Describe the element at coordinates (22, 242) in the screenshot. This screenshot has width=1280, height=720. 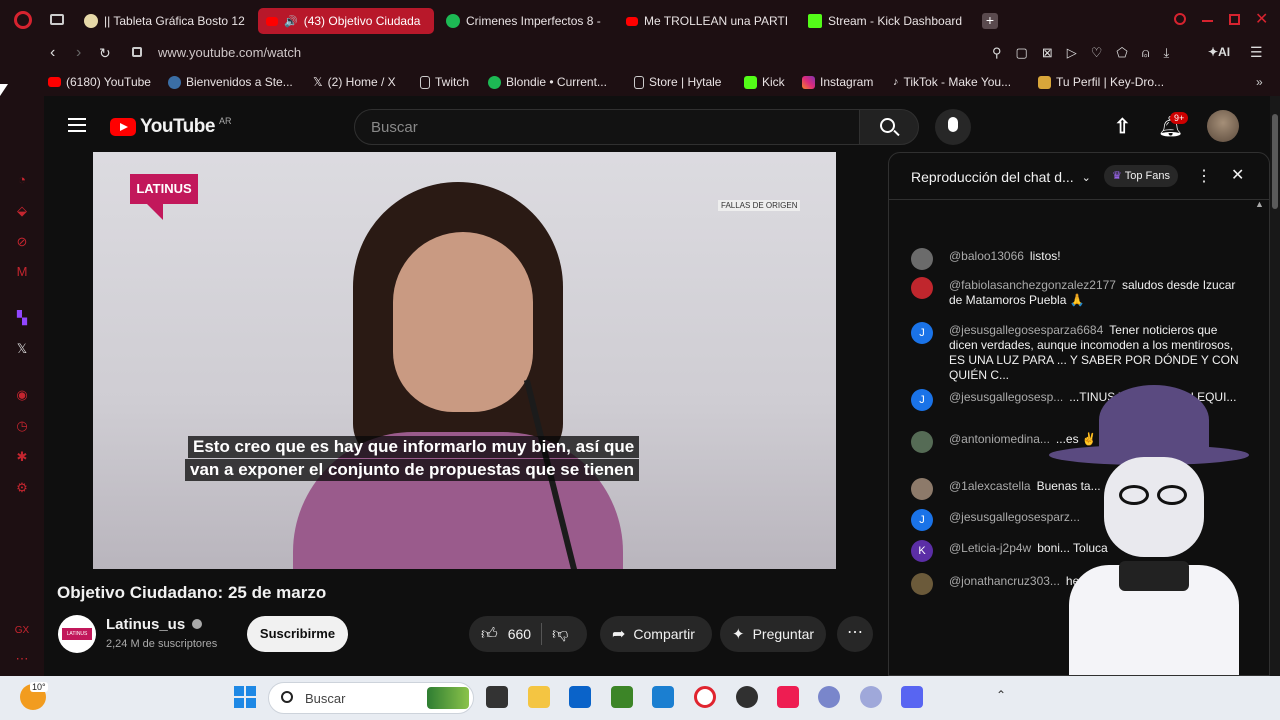
I see `messenger-icon: ⊘` at that location.